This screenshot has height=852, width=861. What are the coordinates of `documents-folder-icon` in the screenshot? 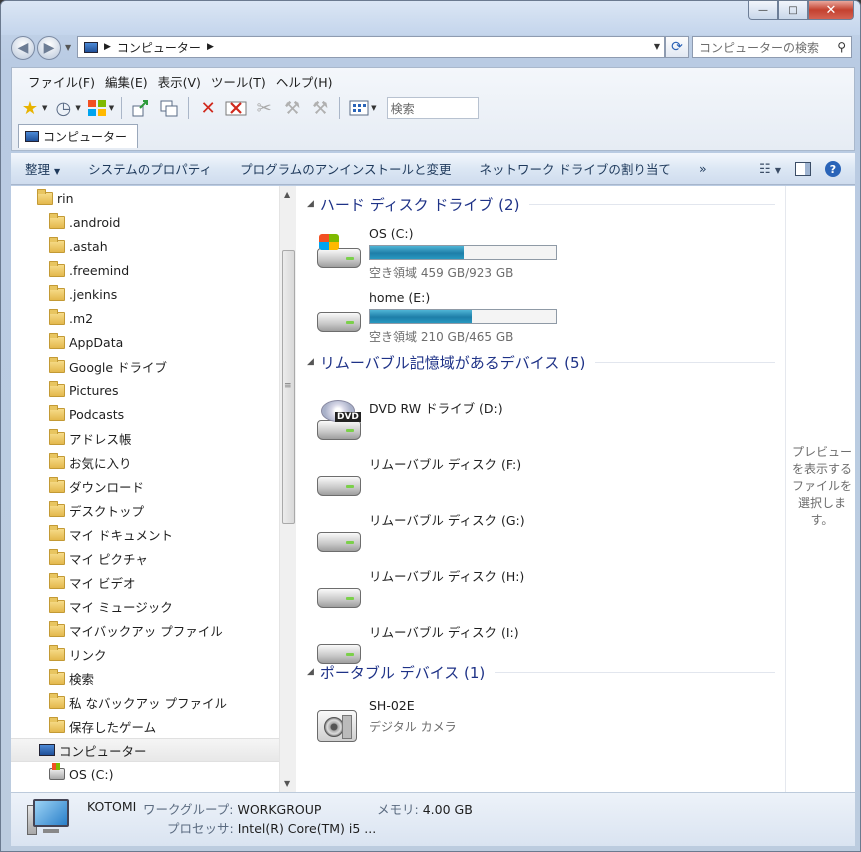 It's located at (57, 532).